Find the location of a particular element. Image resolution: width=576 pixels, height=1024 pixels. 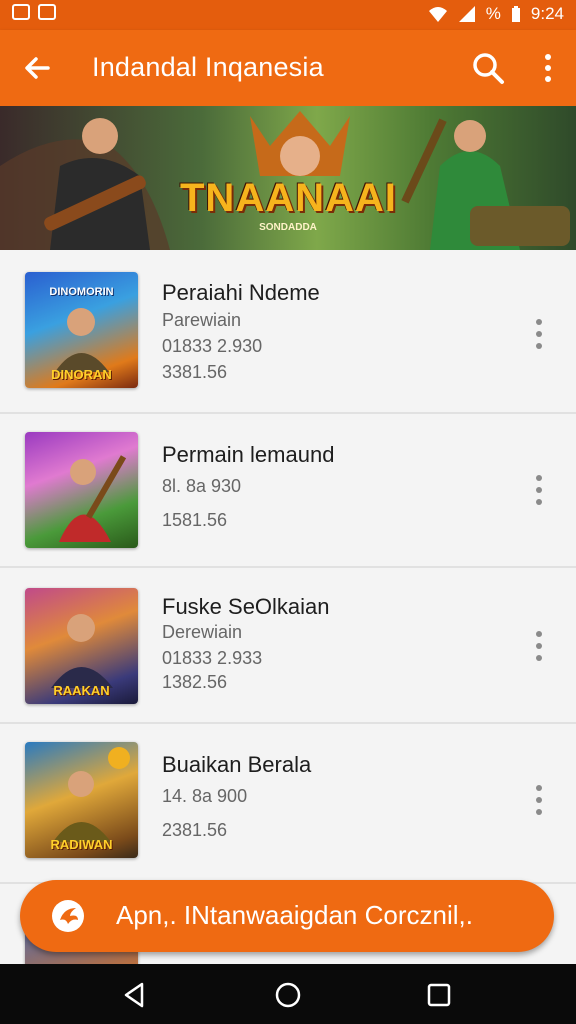

mail-icon is located at coordinates (47, 12).